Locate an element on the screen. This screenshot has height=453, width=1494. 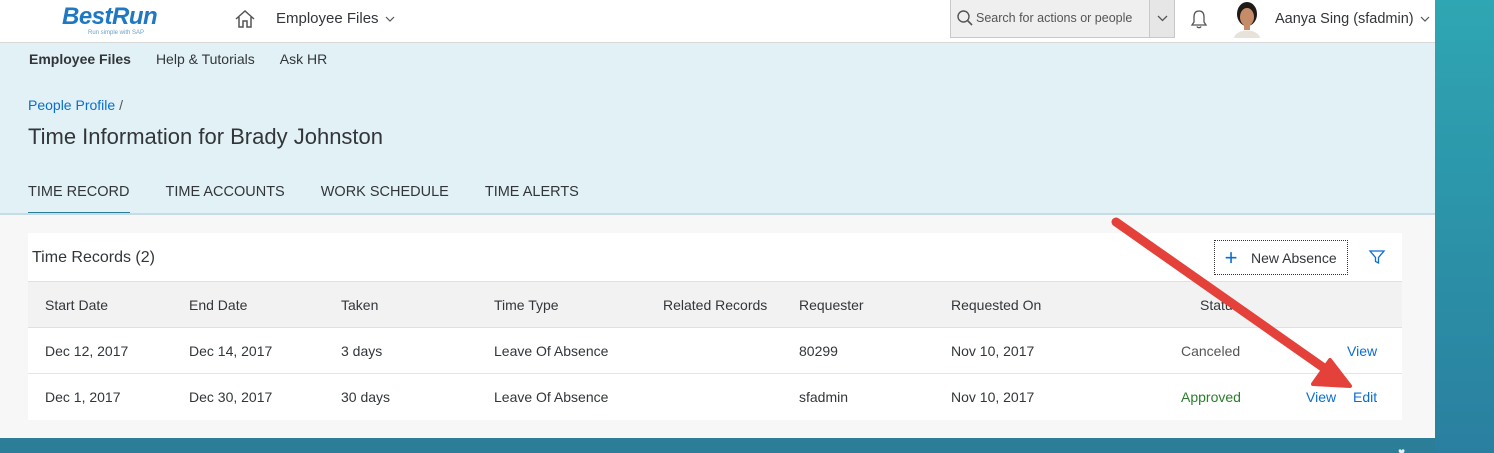
tab-work-schedule: WORK SCHEDULE is located at coordinates (385, 199).